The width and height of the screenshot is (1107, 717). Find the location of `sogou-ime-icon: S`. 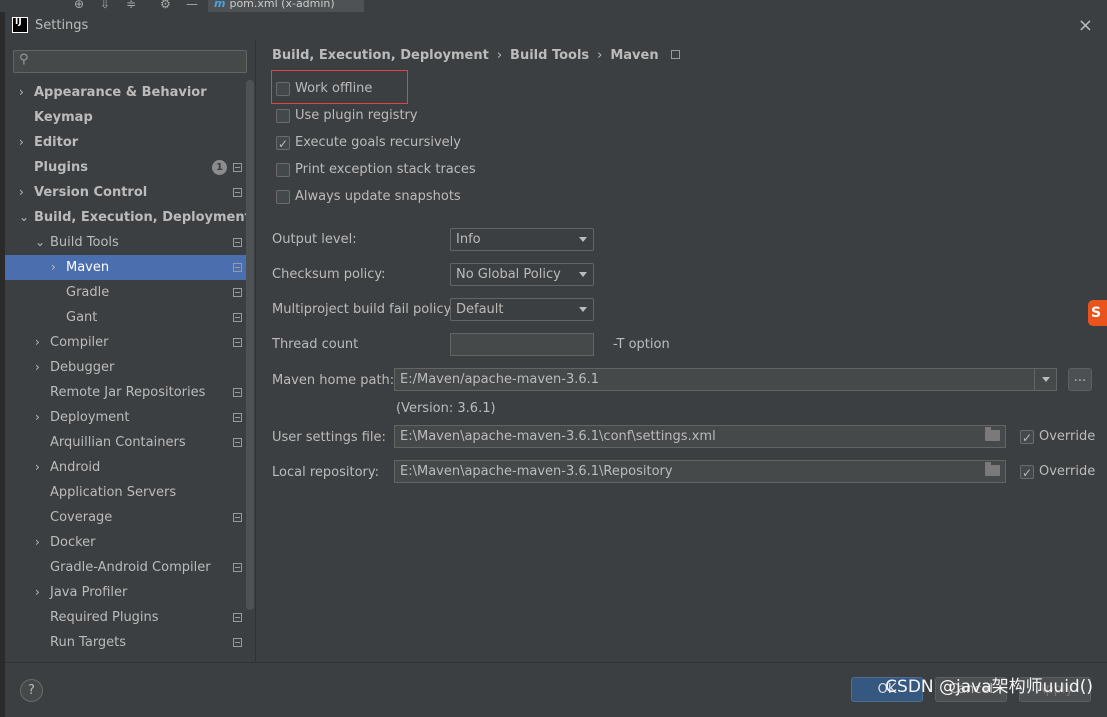

sogou-ime-icon: S is located at coordinates (1097, 313).